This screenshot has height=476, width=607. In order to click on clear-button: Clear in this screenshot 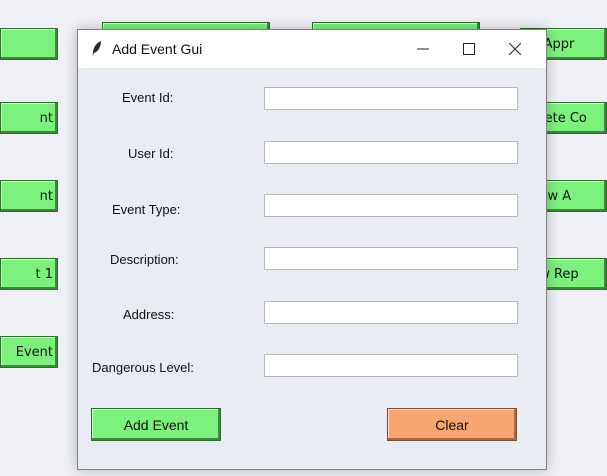, I will do `click(452, 424)`.